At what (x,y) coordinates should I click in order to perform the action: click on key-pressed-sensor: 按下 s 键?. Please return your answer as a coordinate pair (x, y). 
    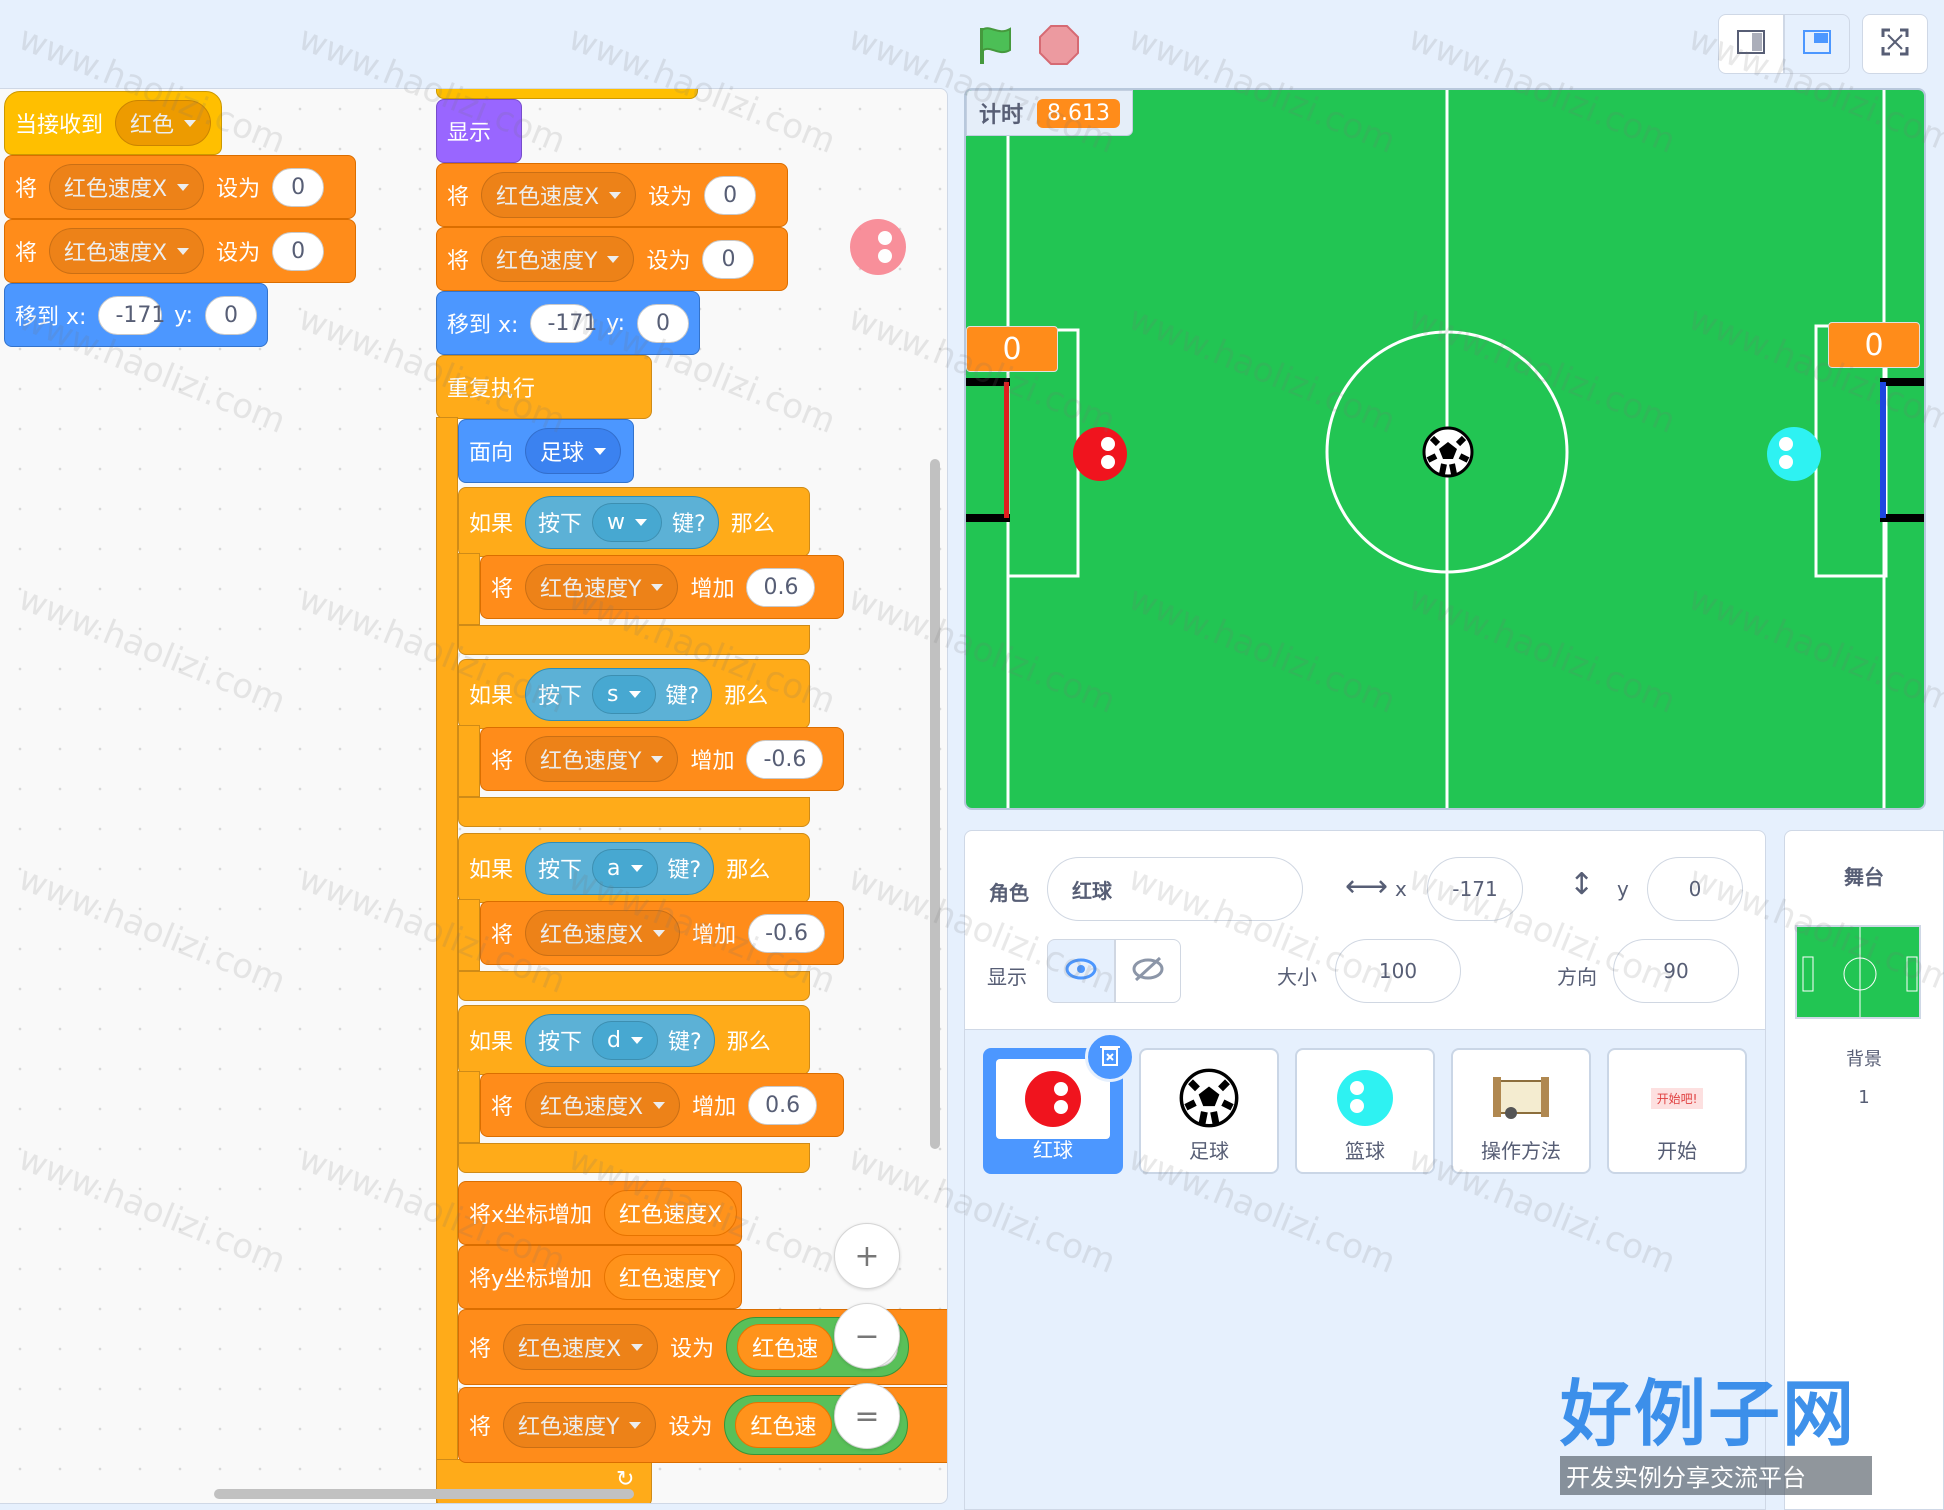
    Looking at the image, I should click on (619, 694).